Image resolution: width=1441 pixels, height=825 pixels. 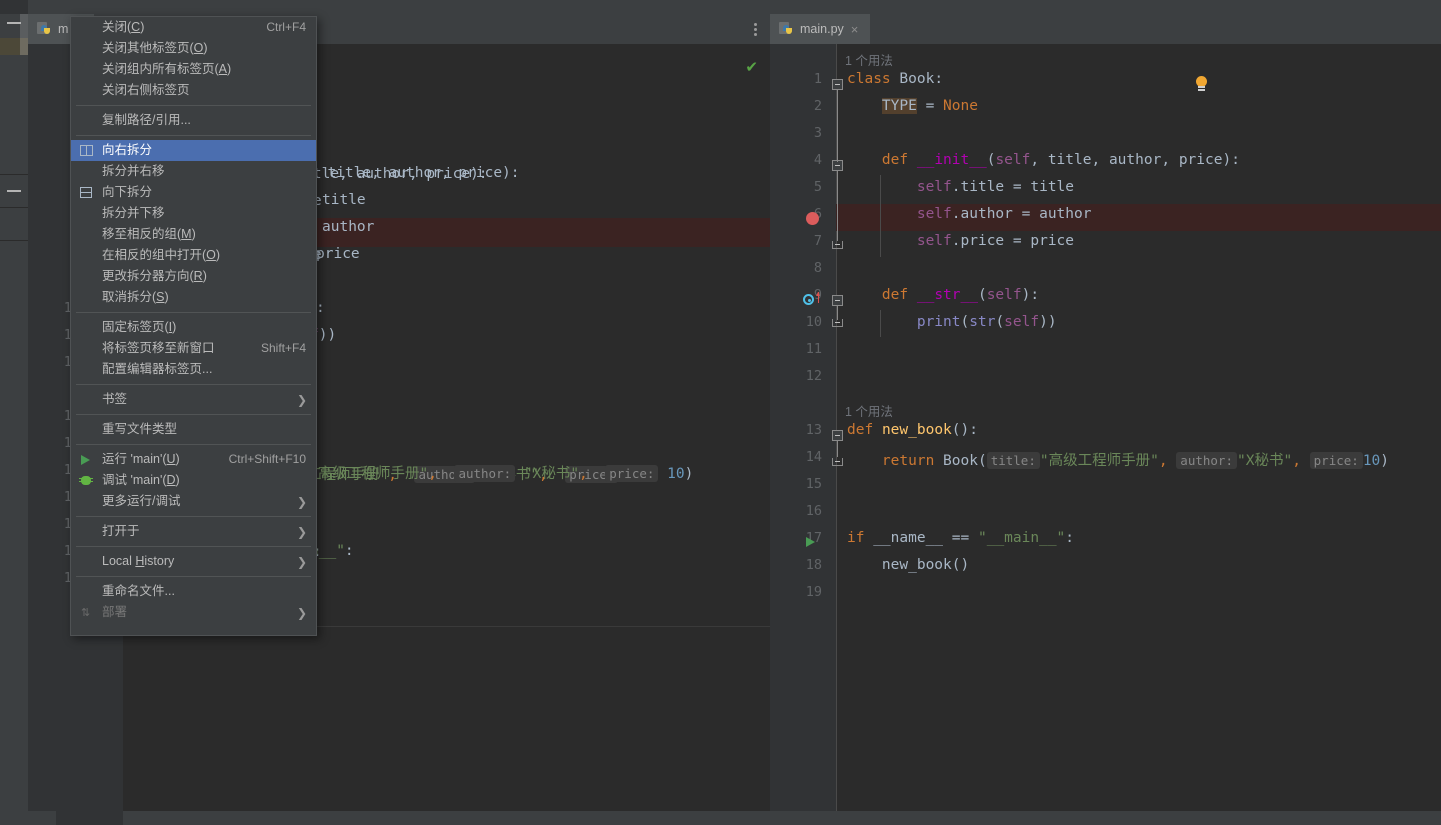 I want to click on override-arrow-icon, so click(x=818, y=297).